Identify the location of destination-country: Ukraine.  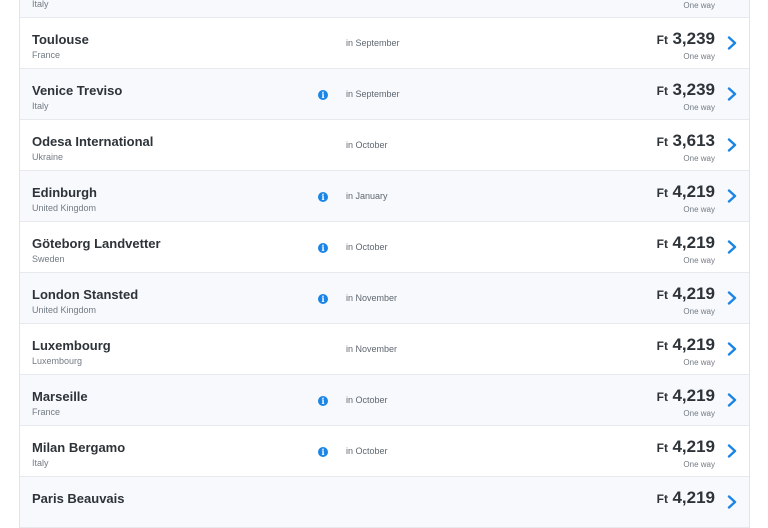
(48, 157).